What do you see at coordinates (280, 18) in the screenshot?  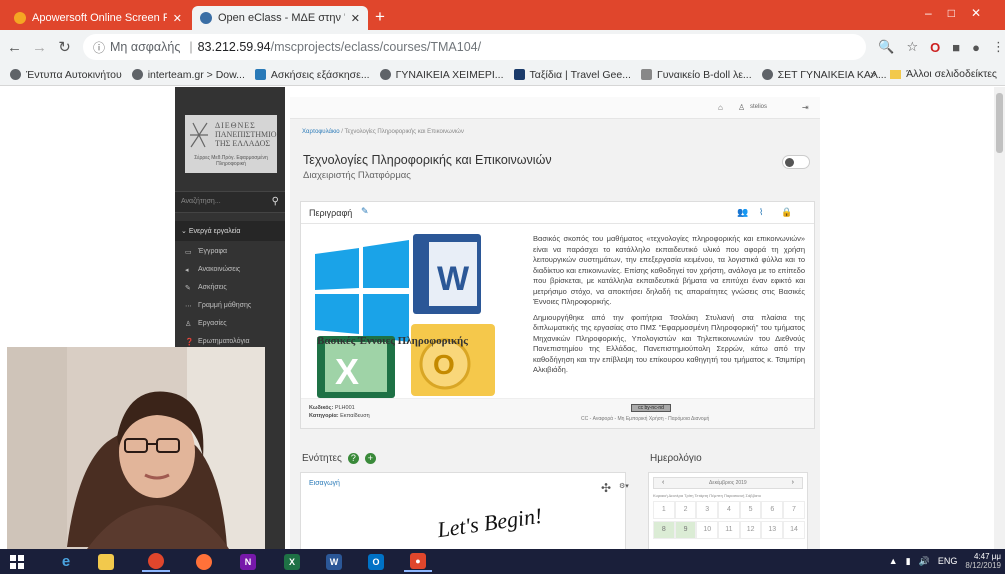 I see `tab-eclass: Open eClass - ΜΔΕ στην "Εφαρμ ✕` at bounding box center [280, 18].